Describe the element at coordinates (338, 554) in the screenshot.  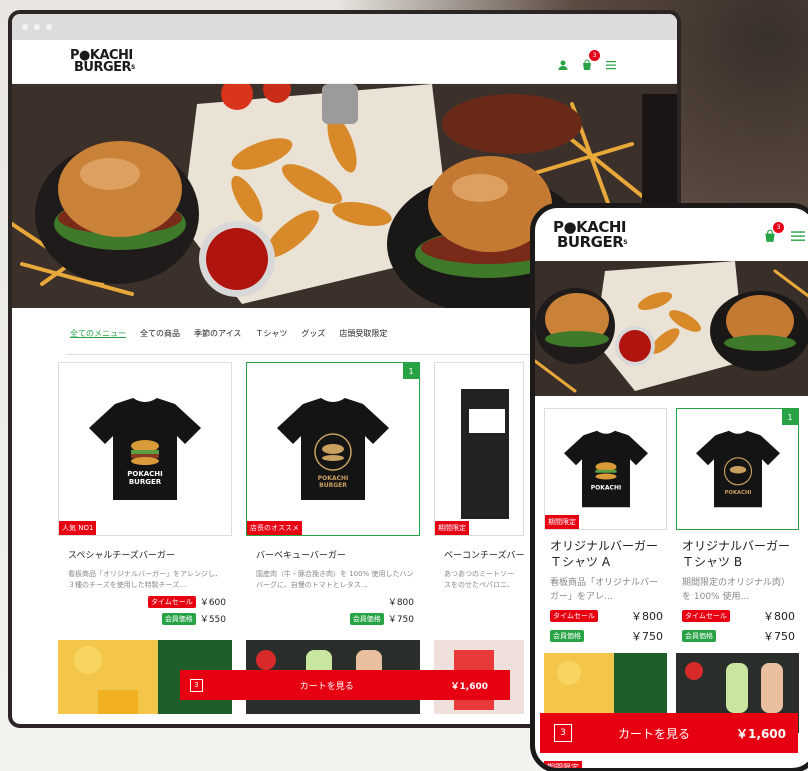
I see `product-title: バーベキューバーガー` at that location.